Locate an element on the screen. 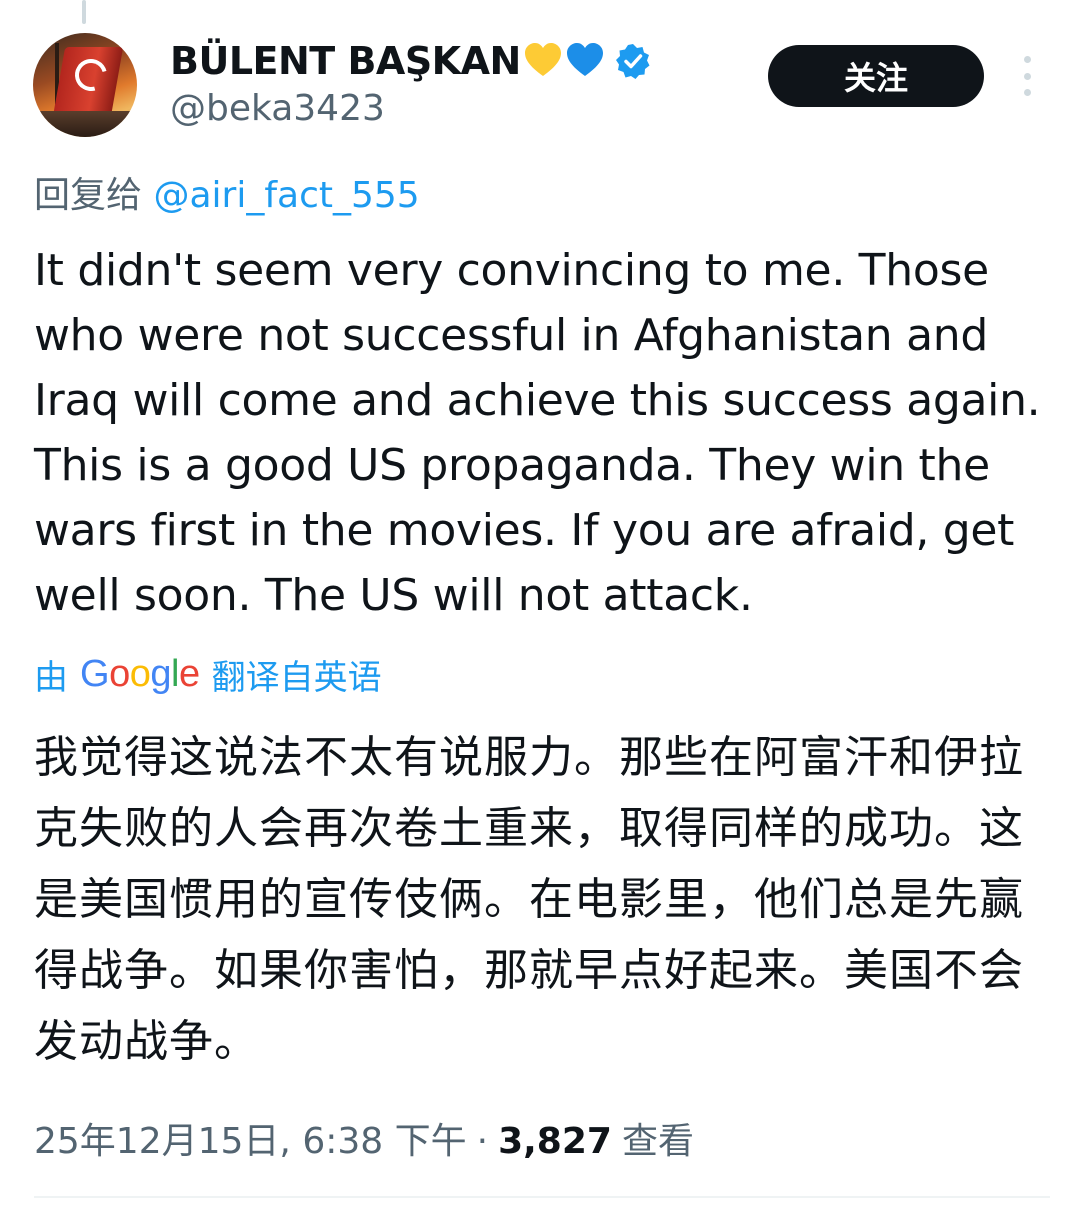  yellow-heart-icon is located at coordinates (543, 61).